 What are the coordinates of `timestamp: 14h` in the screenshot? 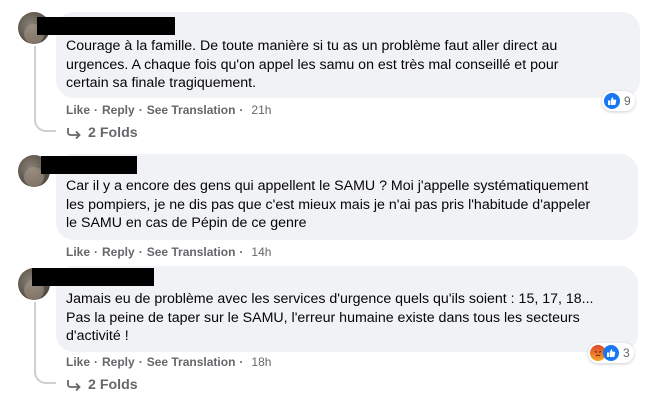 It's located at (261, 252).